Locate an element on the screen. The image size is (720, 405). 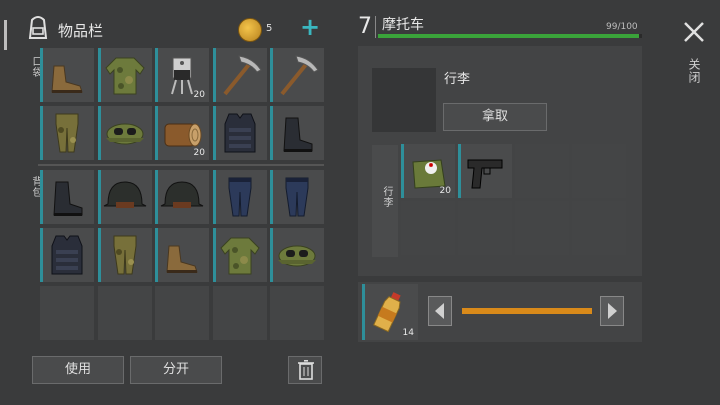
vehicle-health-fill is located at coordinates (509, 36).